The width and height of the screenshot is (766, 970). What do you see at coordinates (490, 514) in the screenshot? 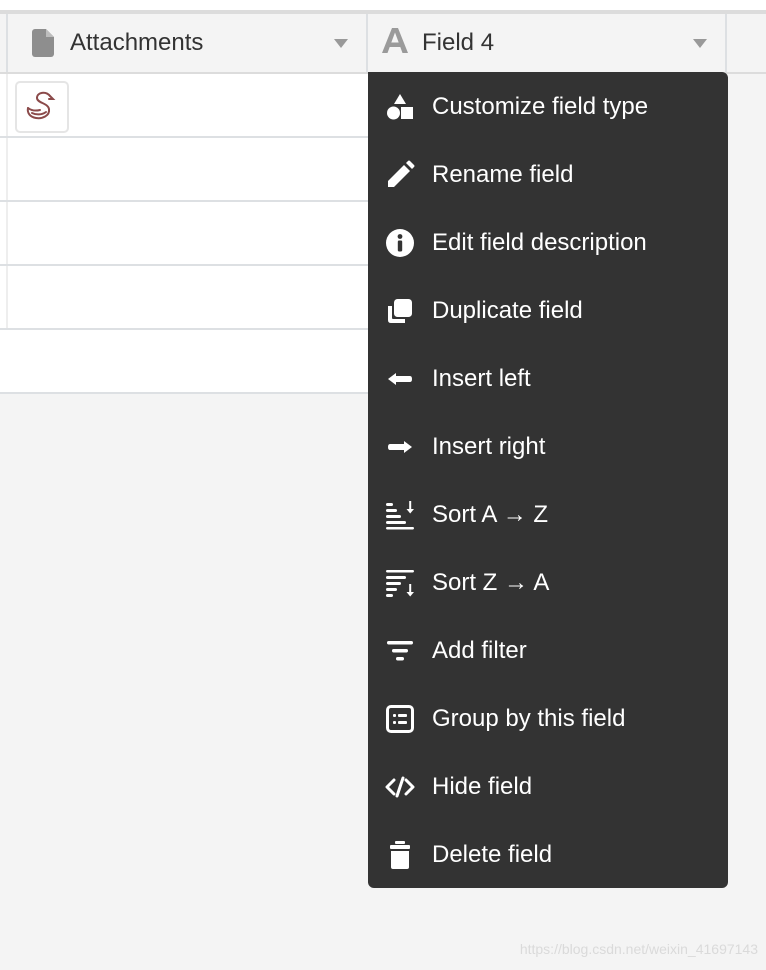
I see `menu-item-label: Sort A → Z` at bounding box center [490, 514].